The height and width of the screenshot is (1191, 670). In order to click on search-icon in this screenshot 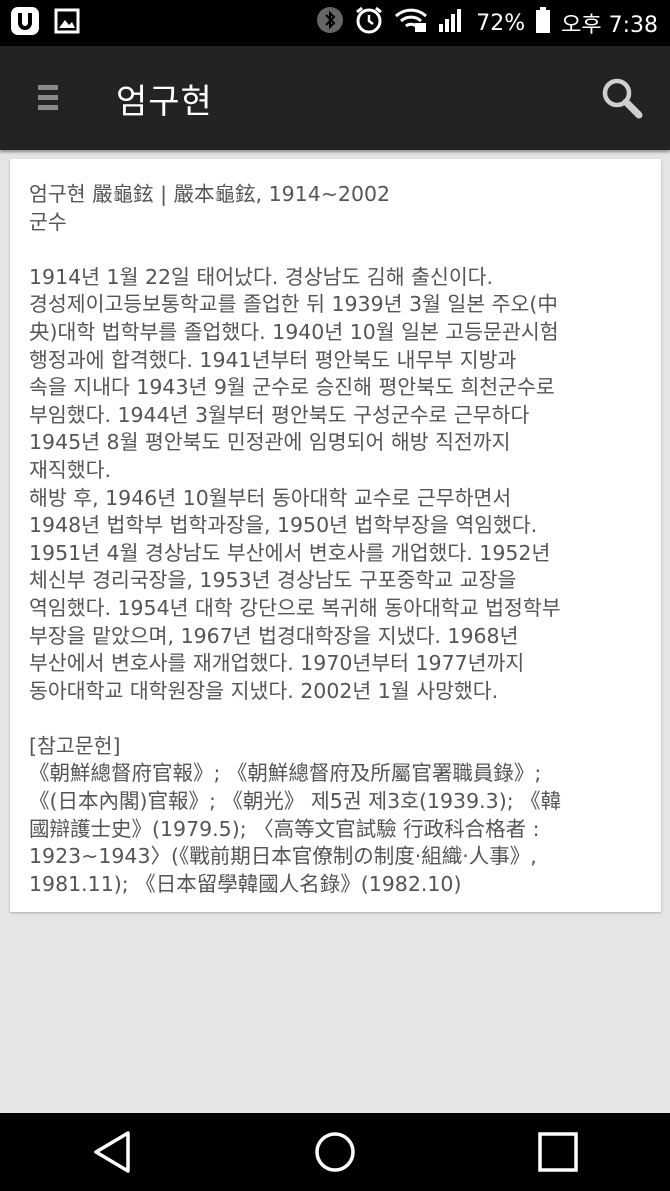, I will do `click(622, 98)`.